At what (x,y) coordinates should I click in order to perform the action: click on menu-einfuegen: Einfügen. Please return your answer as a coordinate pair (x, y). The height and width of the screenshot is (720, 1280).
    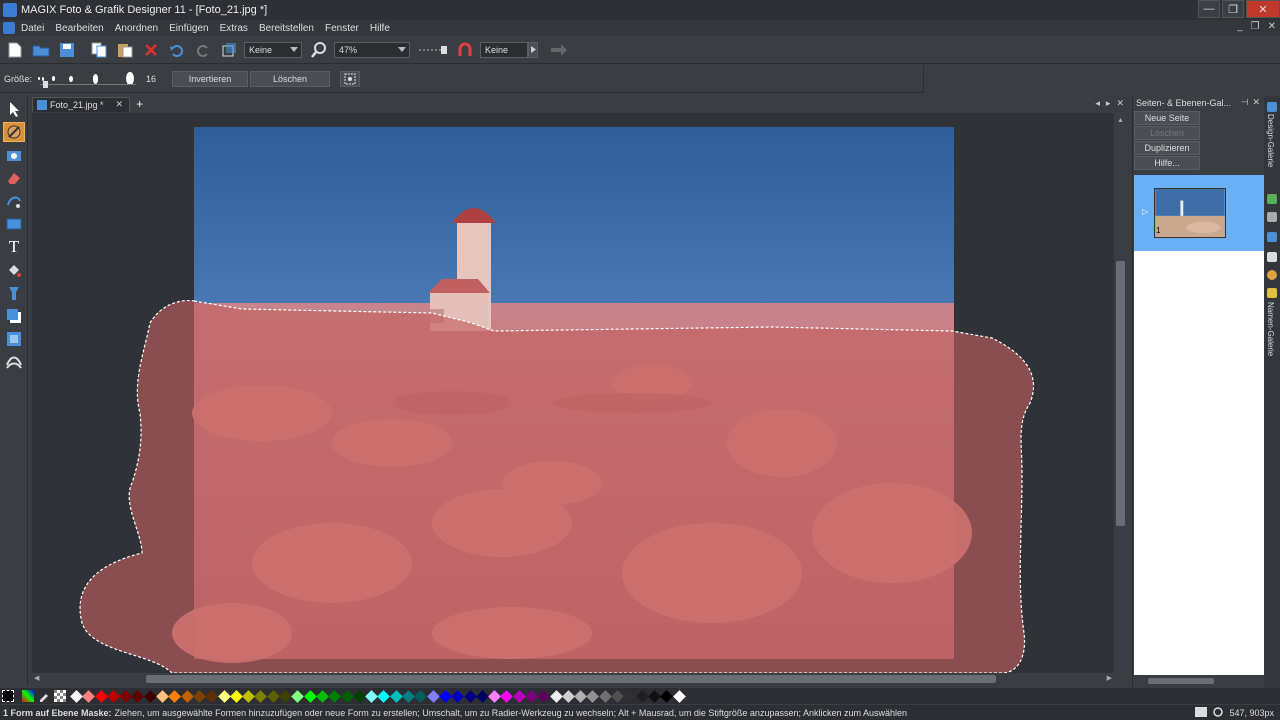
    Looking at the image, I should click on (188, 28).